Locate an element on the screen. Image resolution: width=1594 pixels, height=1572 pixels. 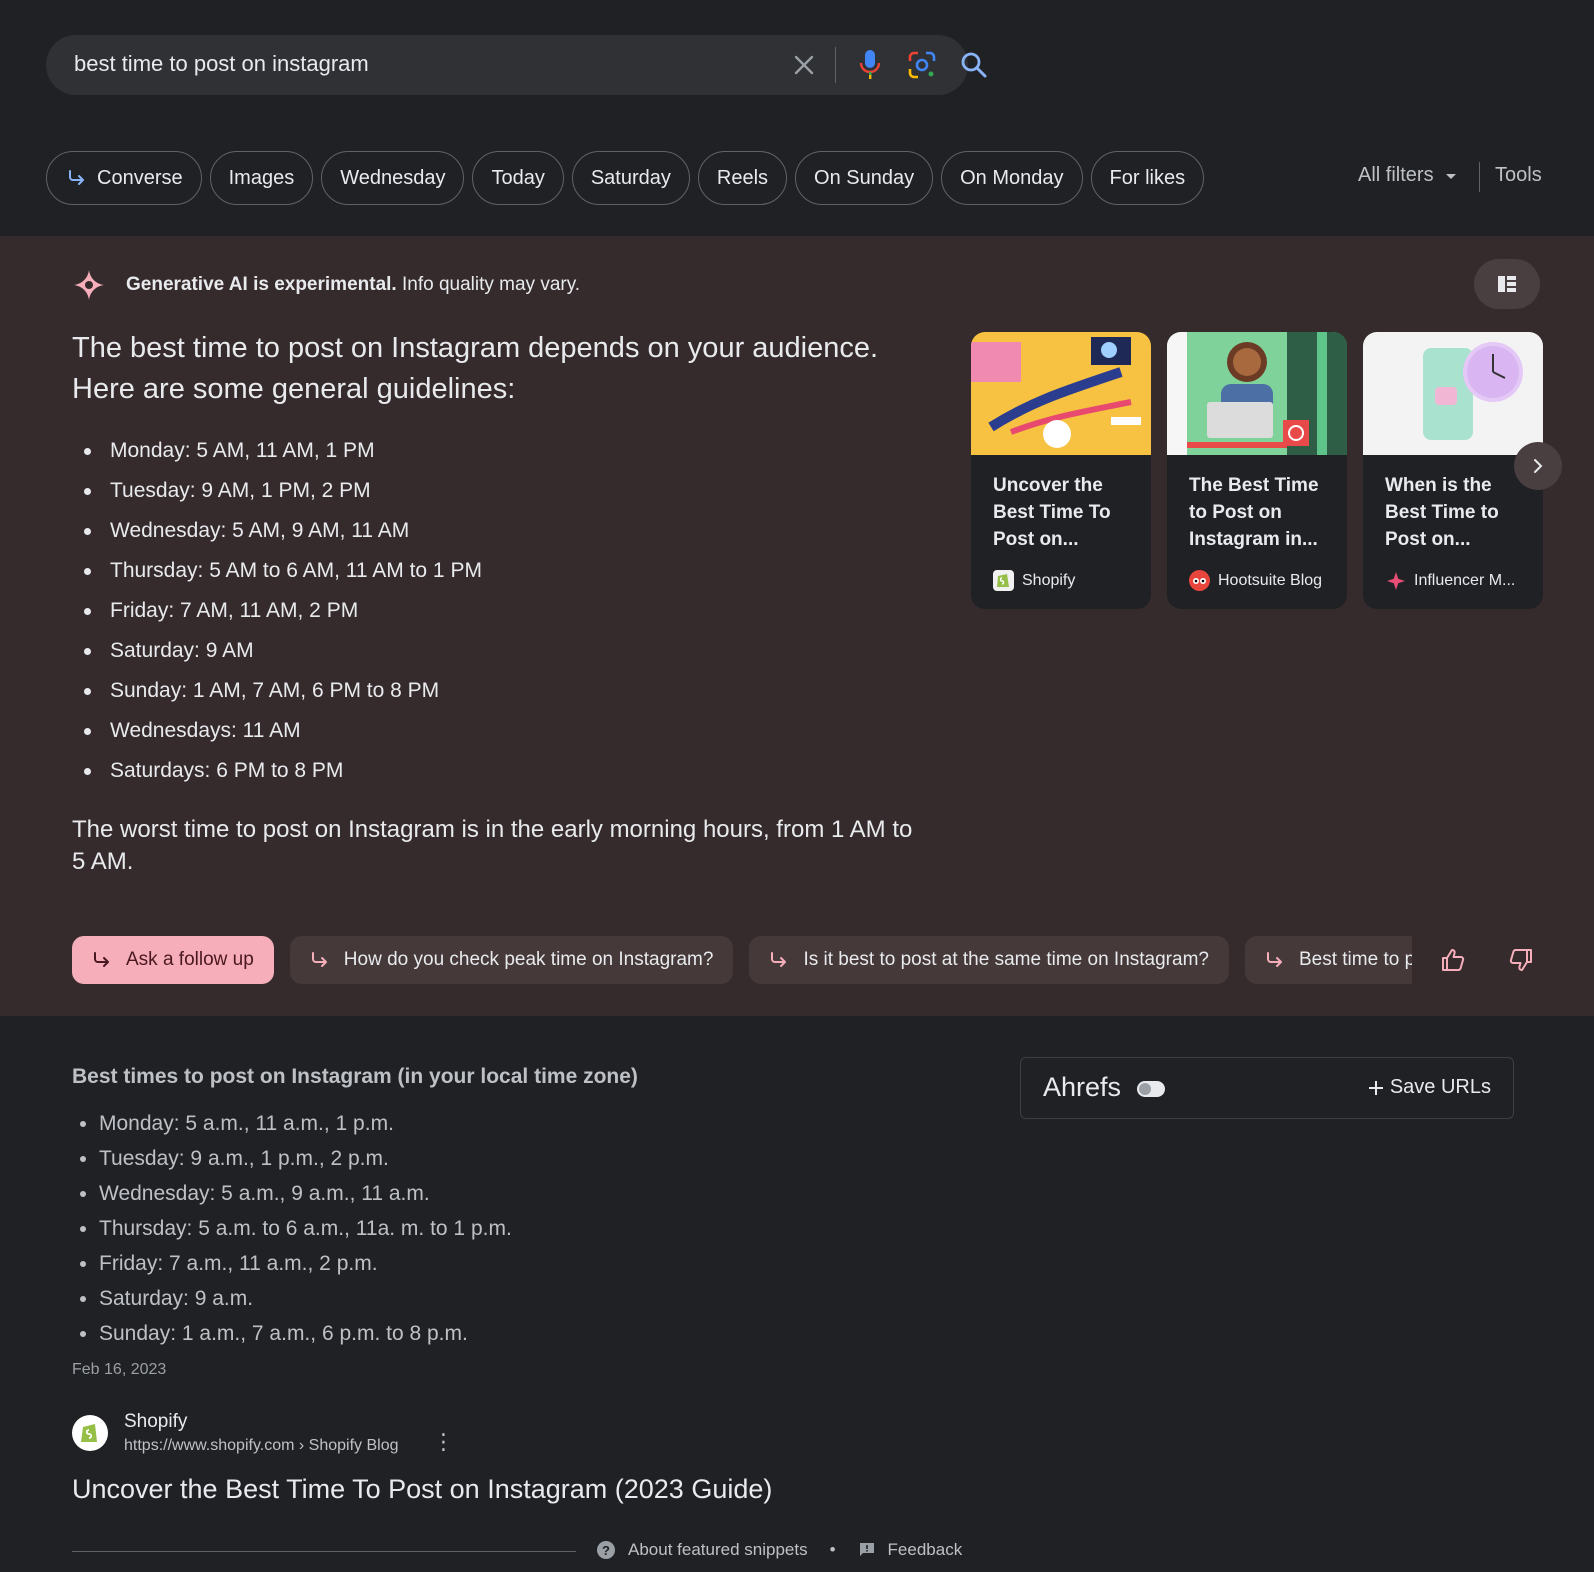
chip-label: On Sunday is located at coordinates (864, 177).